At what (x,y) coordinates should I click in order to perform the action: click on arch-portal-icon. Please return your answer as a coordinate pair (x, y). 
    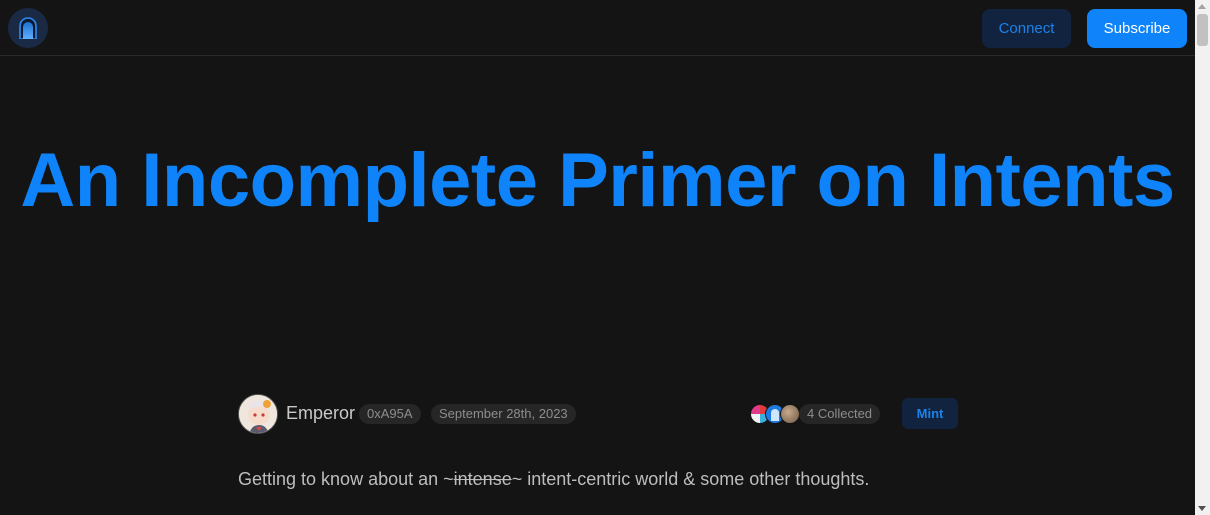
    Looking at the image, I should click on (28, 28).